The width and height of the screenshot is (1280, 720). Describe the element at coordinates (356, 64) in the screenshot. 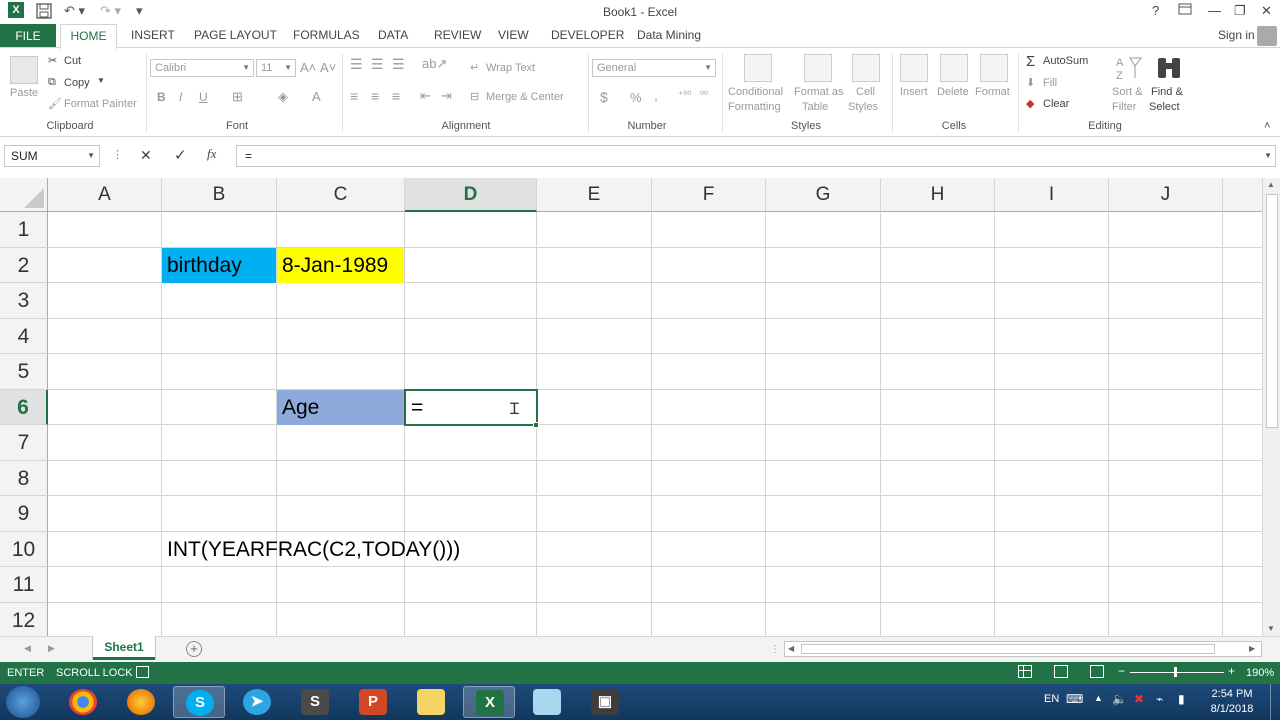

I see `align-top-icon: ☰` at that location.